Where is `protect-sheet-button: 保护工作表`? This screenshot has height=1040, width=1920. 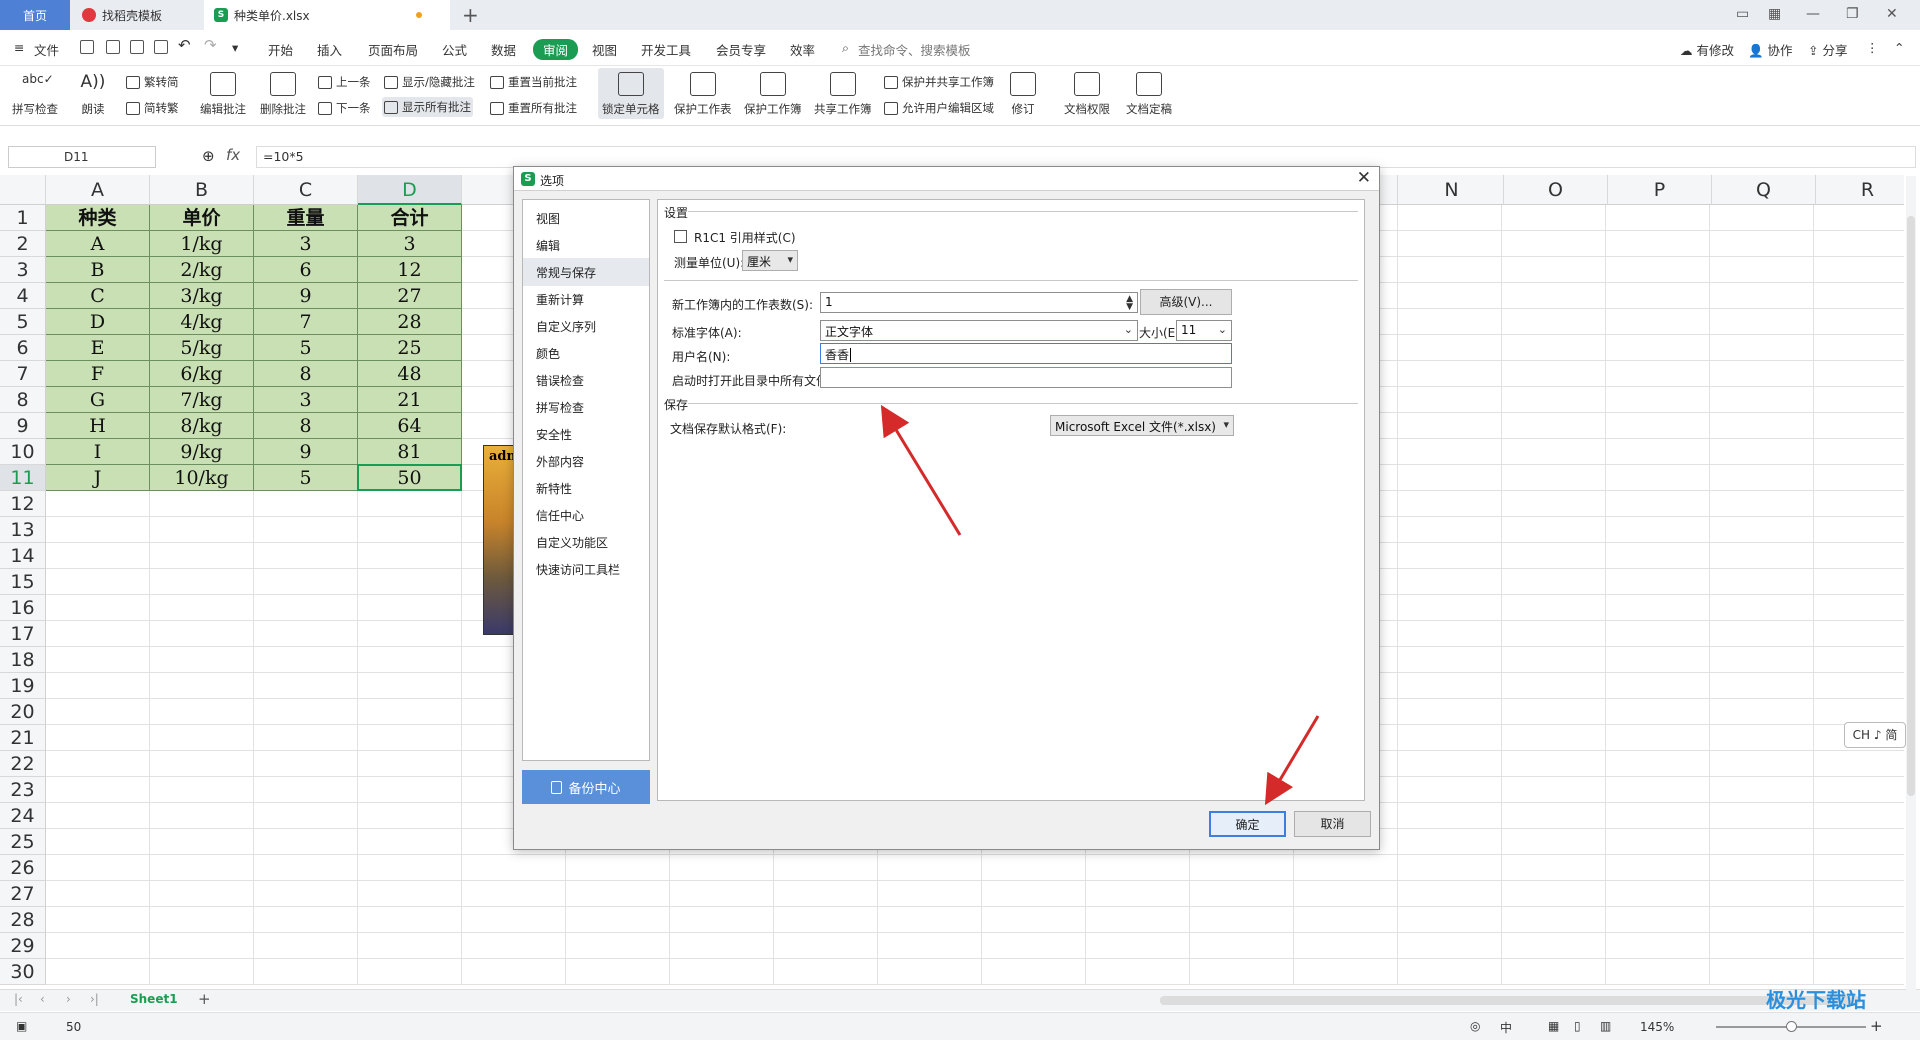 protect-sheet-button: 保护工作表 is located at coordinates (703, 94).